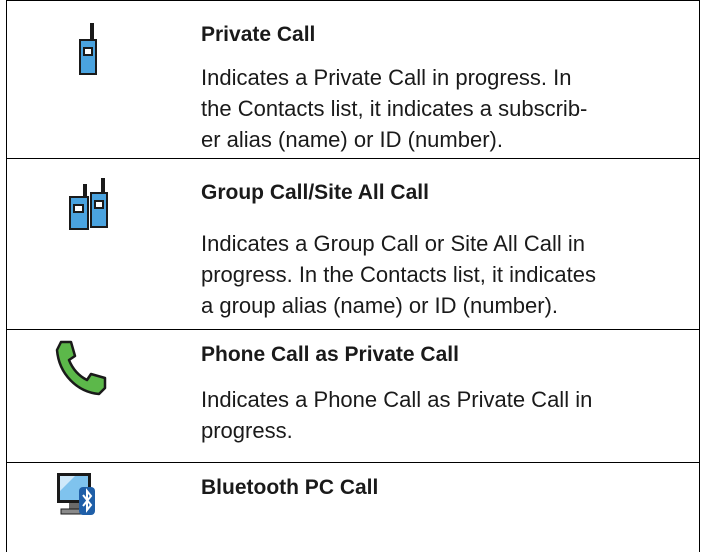 This screenshot has height=552, width=705. What do you see at coordinates (258, 34) in the screenshot?
I see `row-title: Private Call` at bounding box center [258, 34].